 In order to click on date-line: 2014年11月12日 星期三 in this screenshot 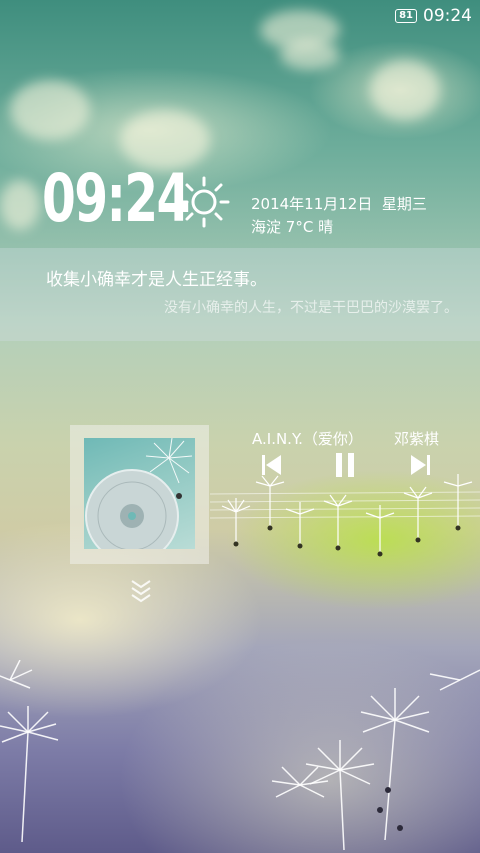, I will do `click(339, 203)`.